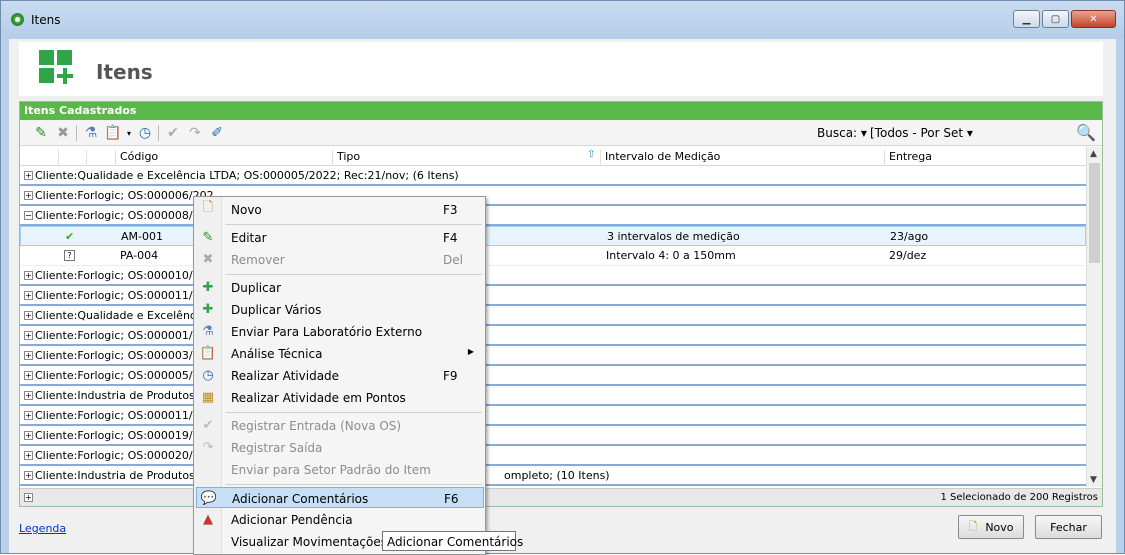 Image resolution: width=1125 pixels, height=555 pixels. Describe the element at coordinates (256, 288) in the screenshot. I see `menu-item-label: Duplicar` at that location.